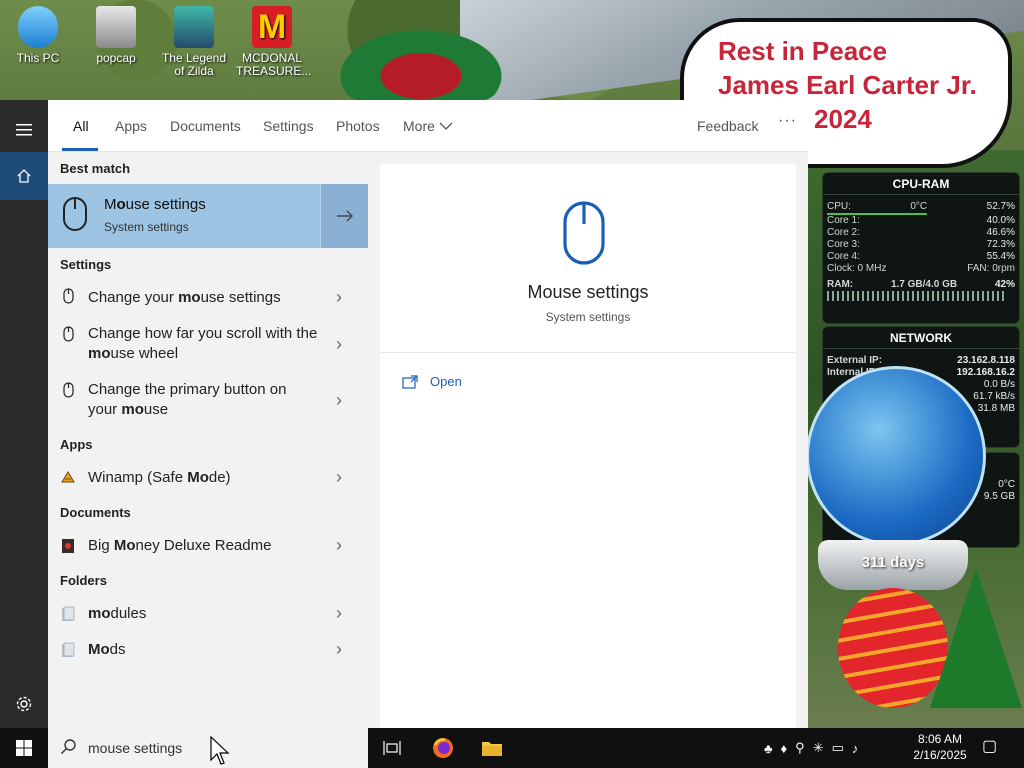 The height and width of the screenshot is (768, 1024). I want to click on start-button, so click(24, 748).